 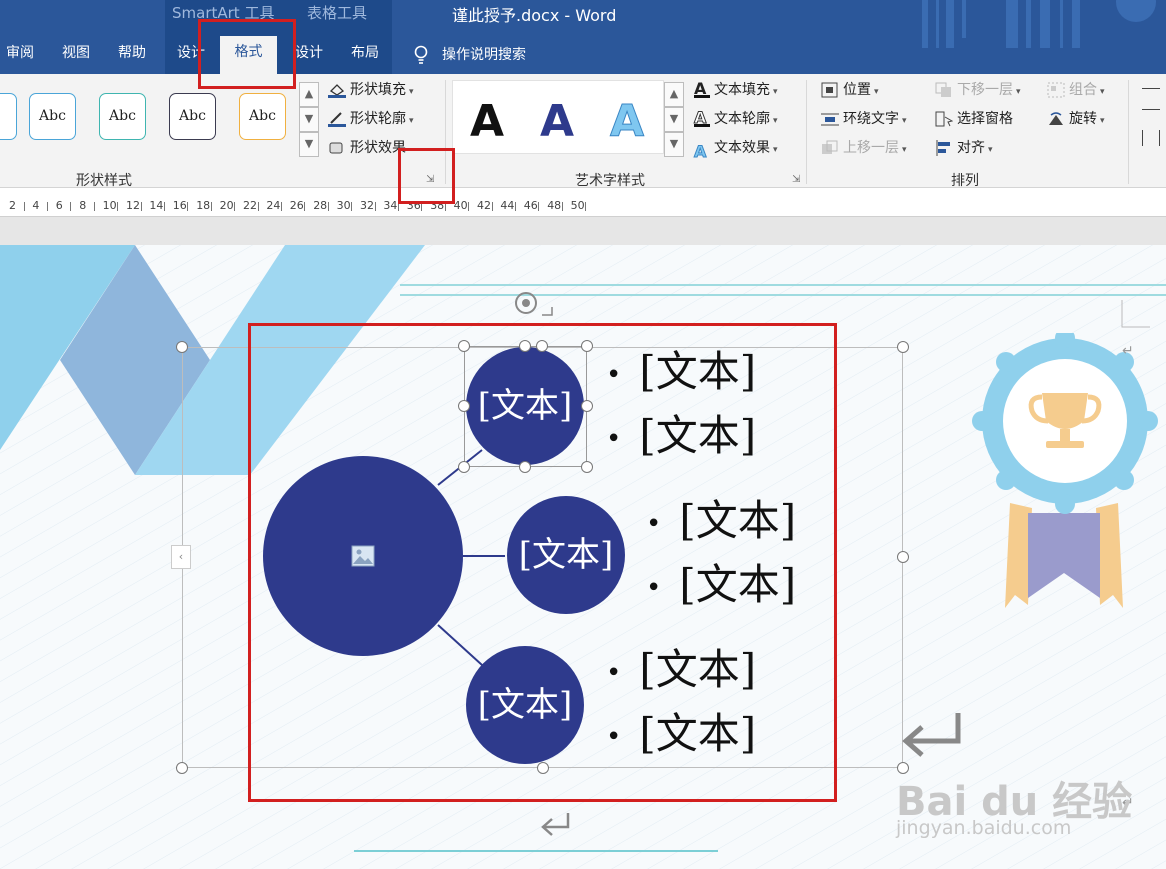 What do you see at coordinates (557, 121) in the screenshot?
I see `wordart-style-navy: A` at bounding box center [557, 121].